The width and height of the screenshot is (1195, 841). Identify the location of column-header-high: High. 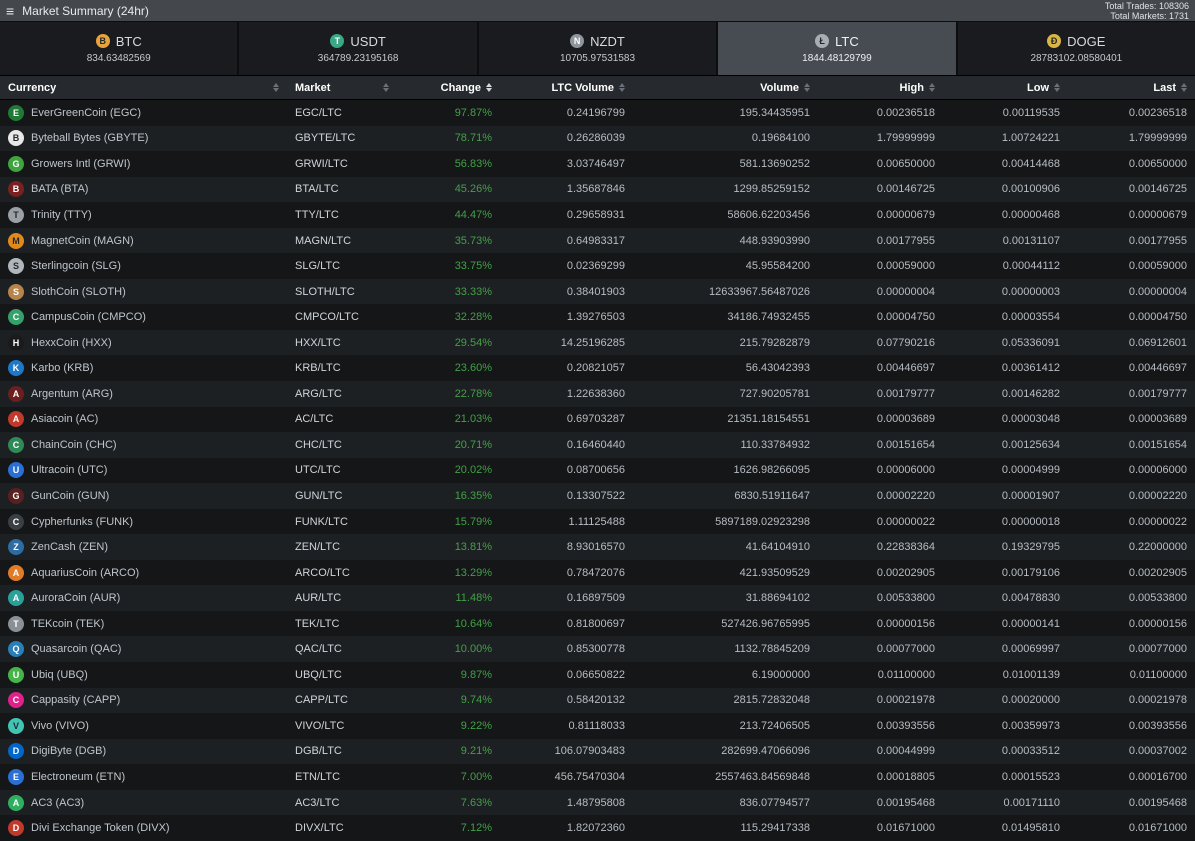
(880, 87).